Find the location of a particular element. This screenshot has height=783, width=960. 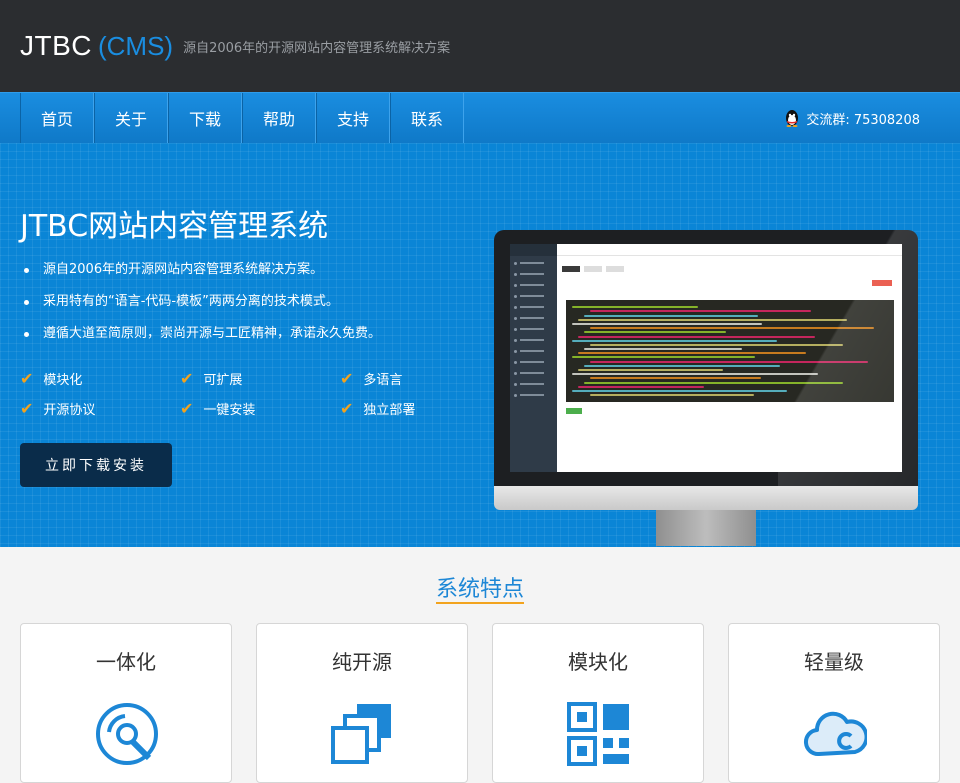

feature-checklist: ✔ 模块化 ✔ 可扩展 ✔ 多语言 ✔ 开源协议 ✔ 一键安装 ✔ 独立部署 is located at coordinates (230, 393).